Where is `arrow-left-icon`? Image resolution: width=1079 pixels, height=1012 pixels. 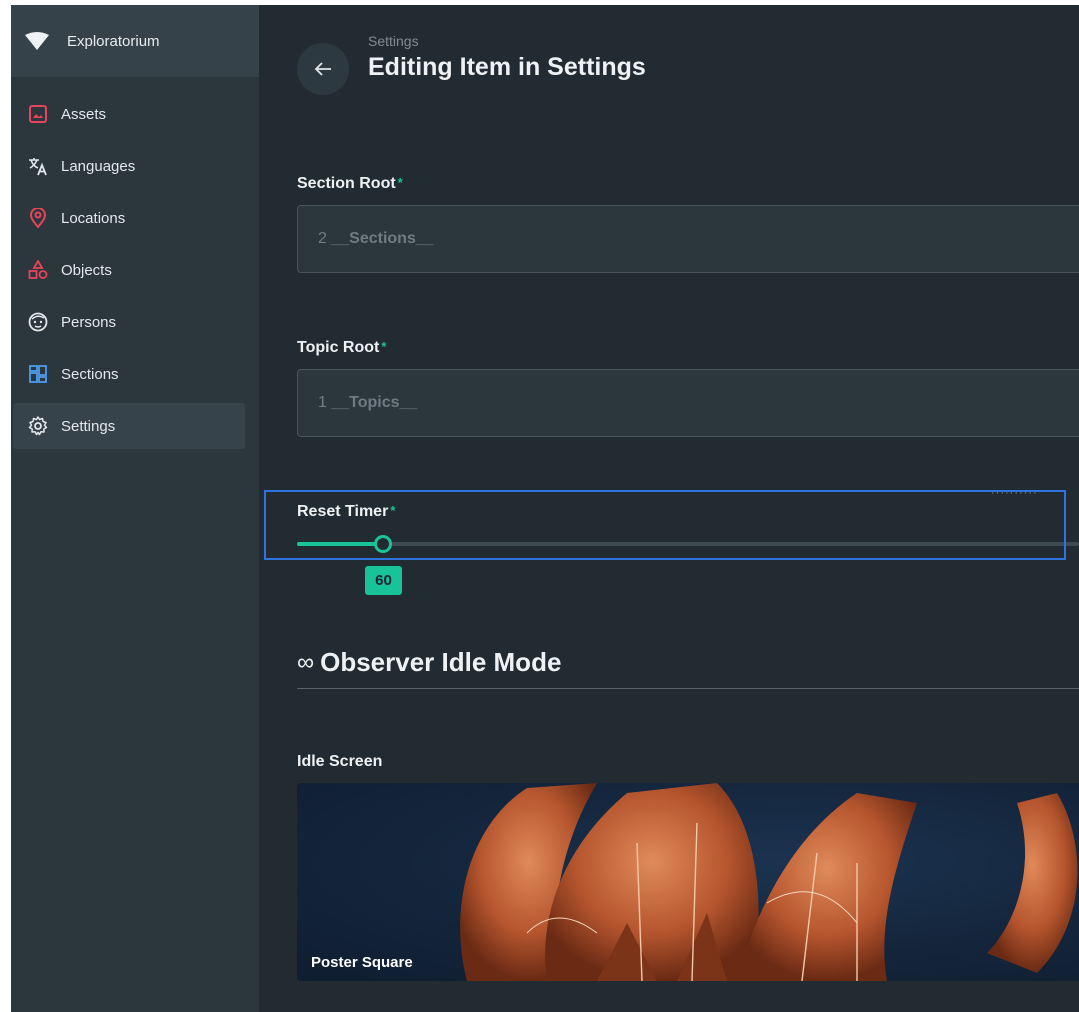 arrow-left-icon is located at coordinates (322, 69).